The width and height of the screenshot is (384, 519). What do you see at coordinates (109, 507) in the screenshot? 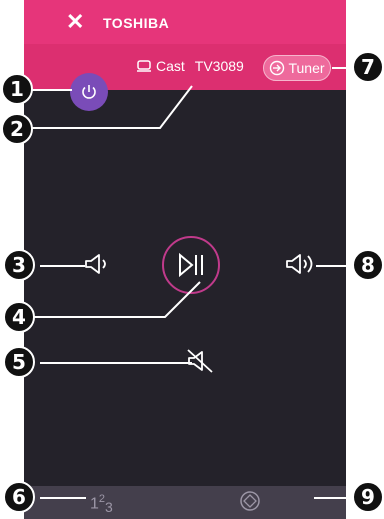
I see `numpad-digit-3: 3` at bounding box center [109, 507].